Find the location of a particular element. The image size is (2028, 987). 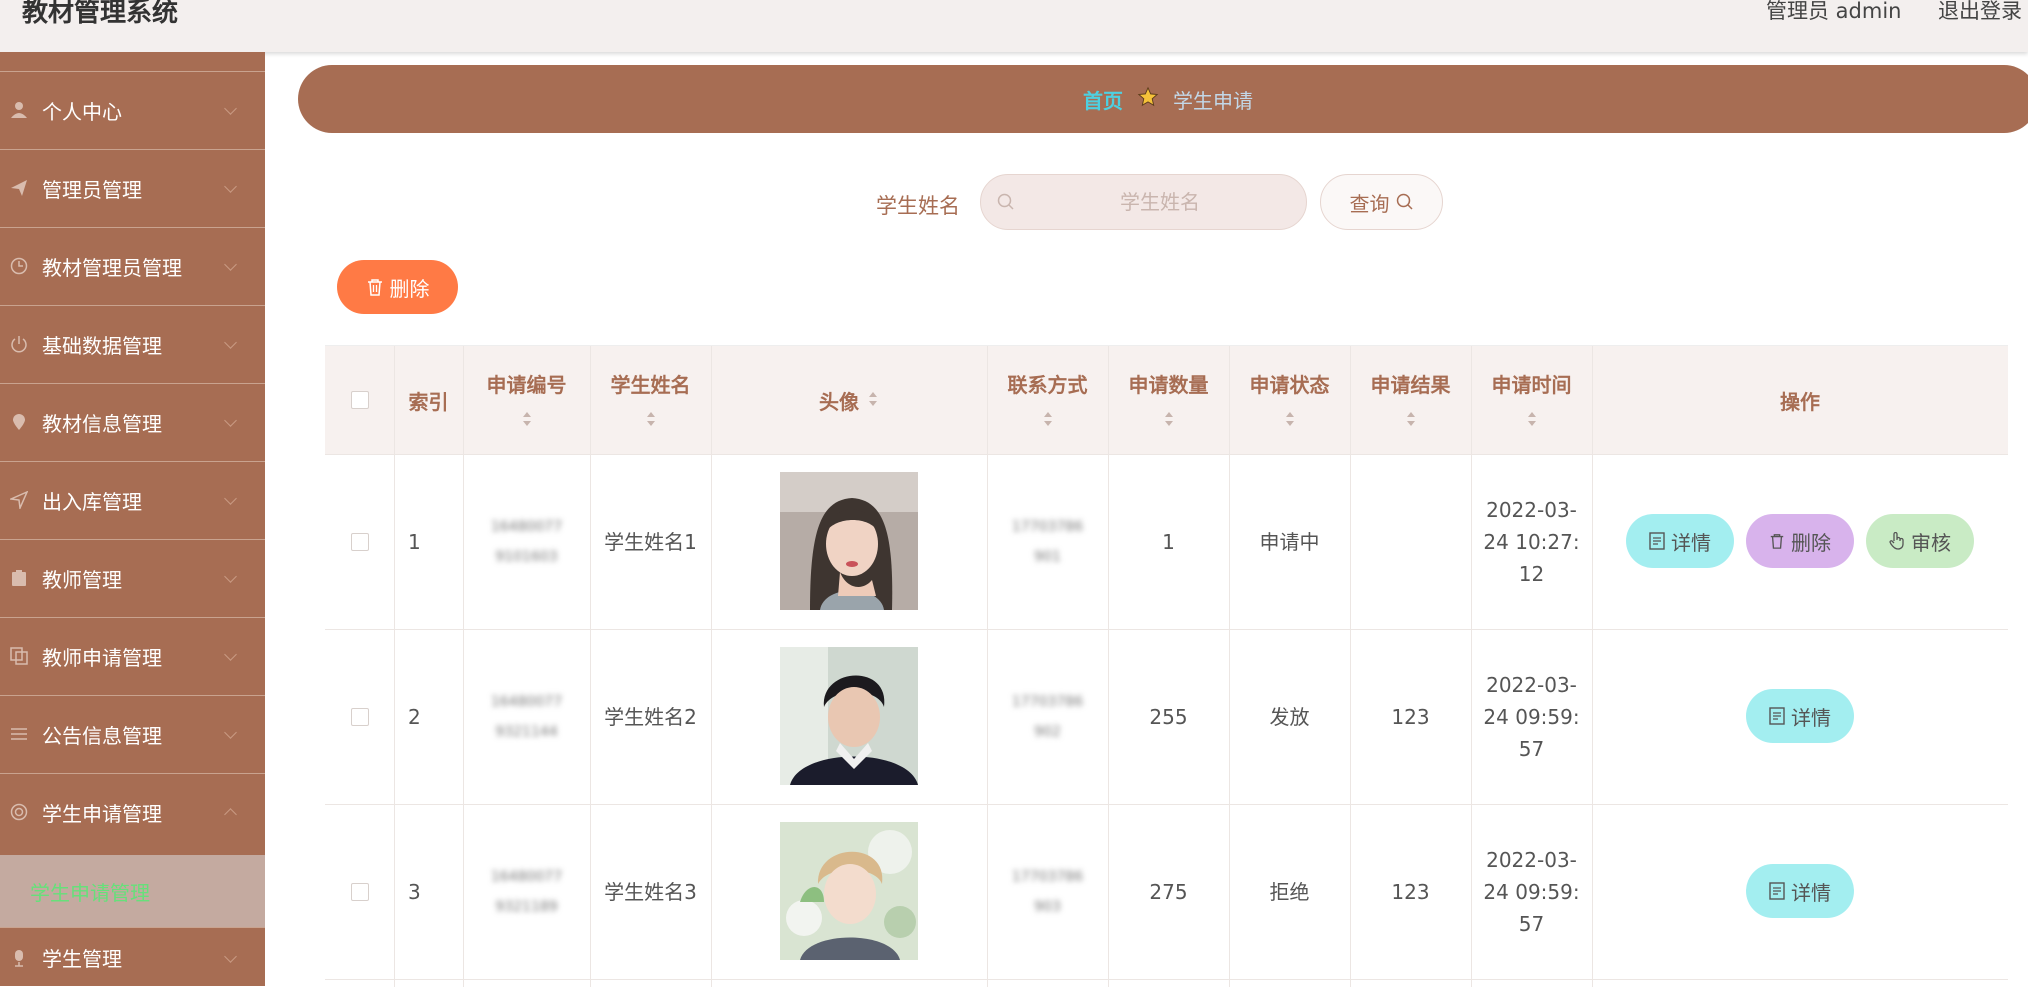

header-time: 申请时间 is located at coordinates (1531, 400).